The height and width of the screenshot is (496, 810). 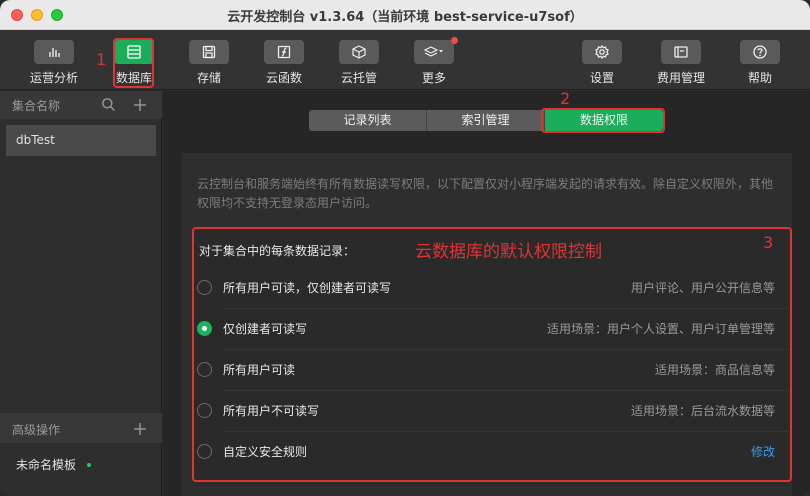 What do you see at coordinates (359, 52) in the screenshot?
I see `cube-icon` at bounding box center [359, 52].